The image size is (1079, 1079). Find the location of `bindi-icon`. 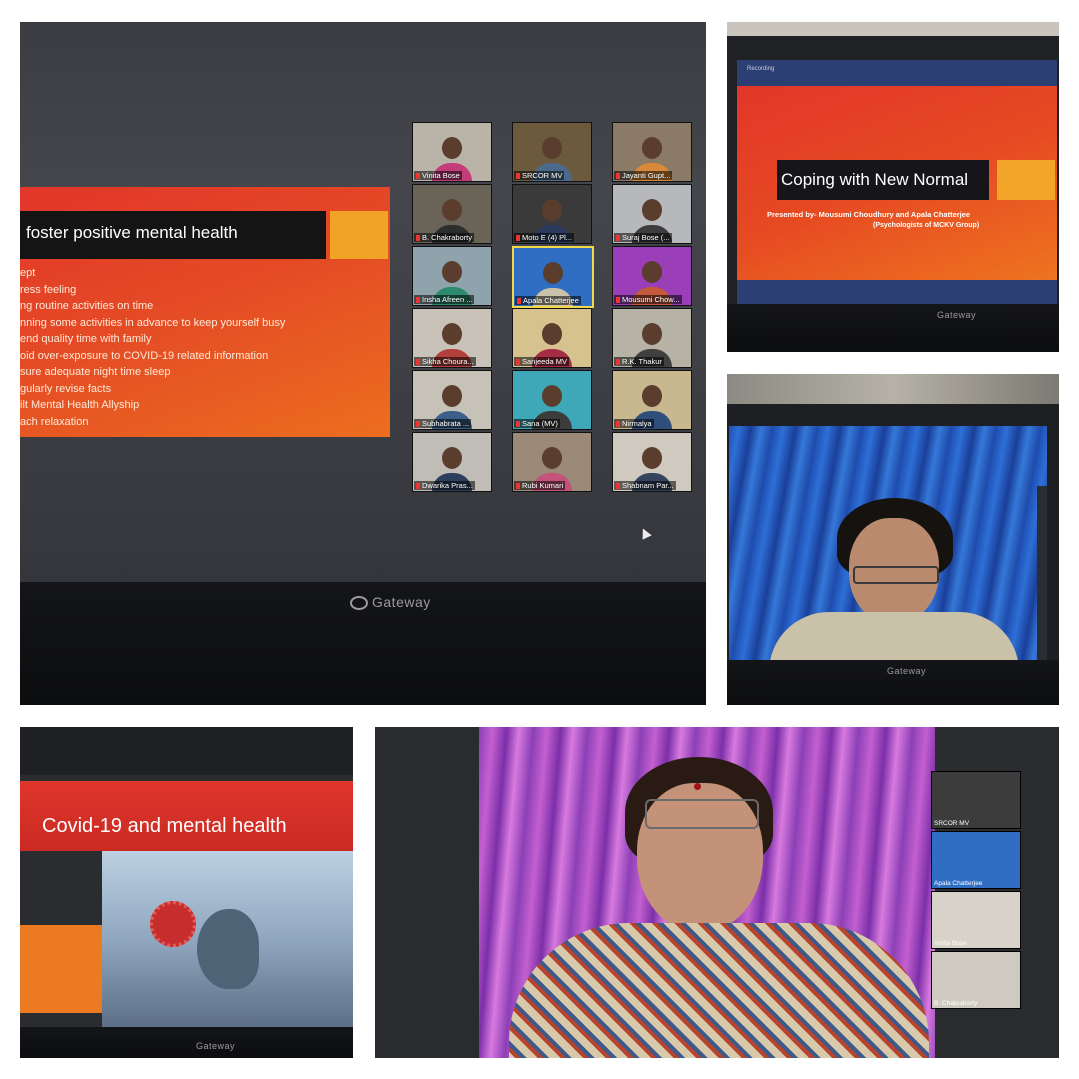

bindi-icon is located at coordinates (697, 786).